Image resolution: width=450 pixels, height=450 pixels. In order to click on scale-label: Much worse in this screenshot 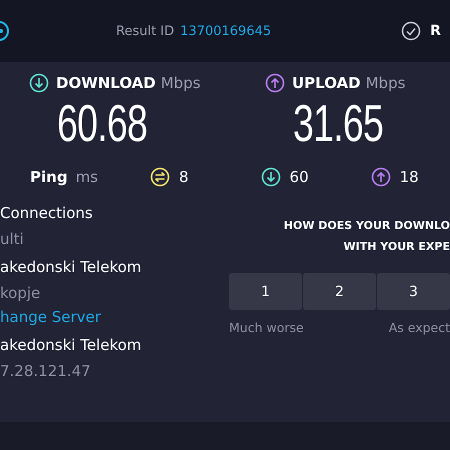, I will do `click(266, 327)`.